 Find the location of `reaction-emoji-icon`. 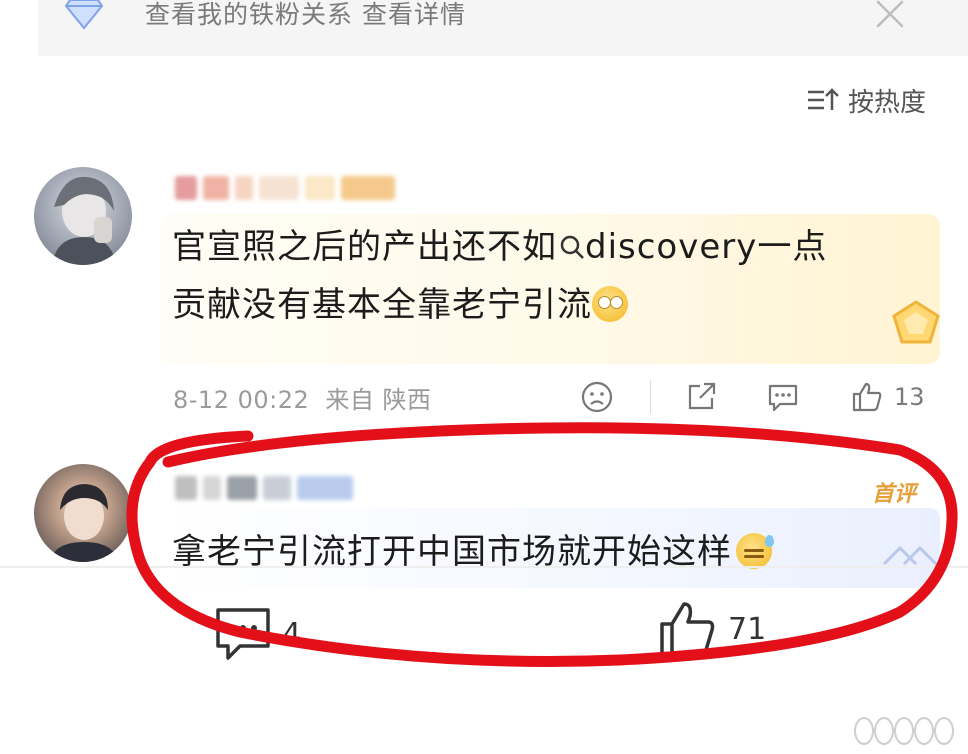

reaction-emoji-icon is located at coordinates (597, 397).